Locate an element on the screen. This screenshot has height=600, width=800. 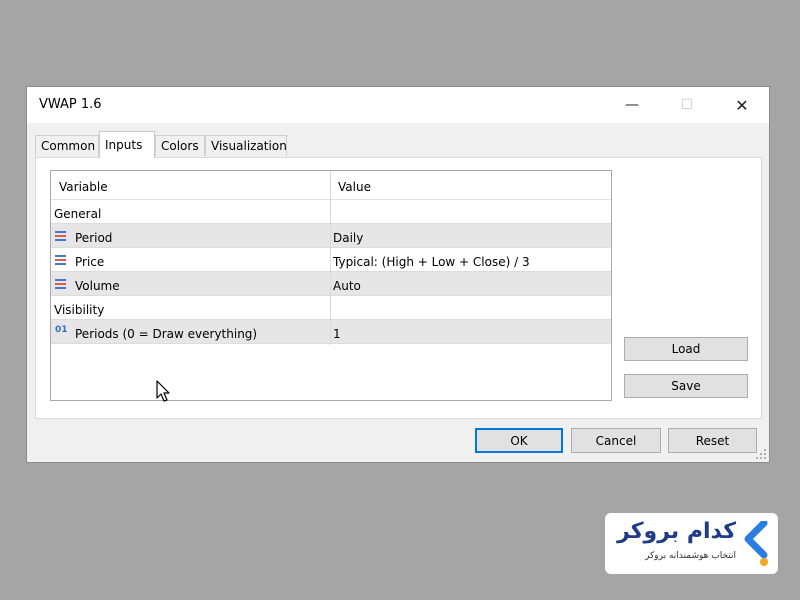
column-header-value: Value is located at coordinates (354, 187).